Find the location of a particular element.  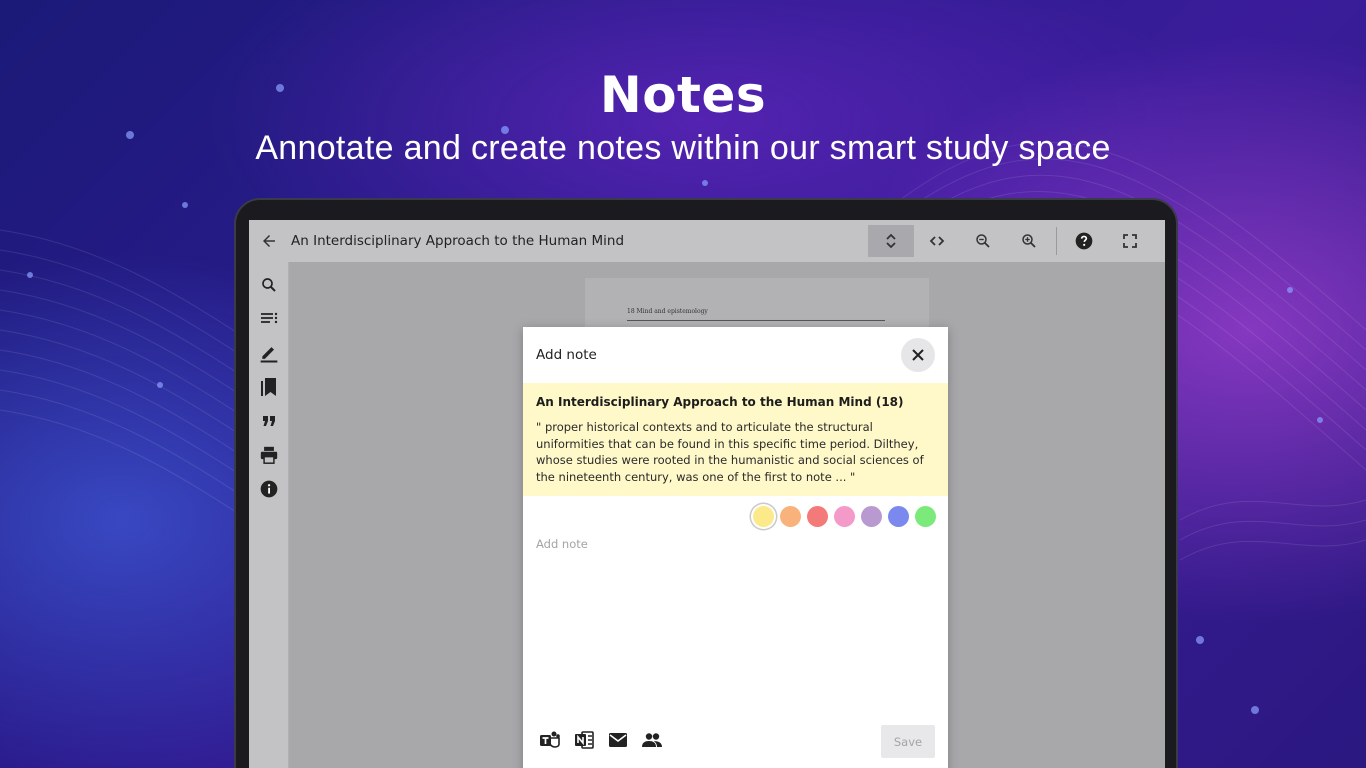

contents-icon is located at coordinates (269, 318).